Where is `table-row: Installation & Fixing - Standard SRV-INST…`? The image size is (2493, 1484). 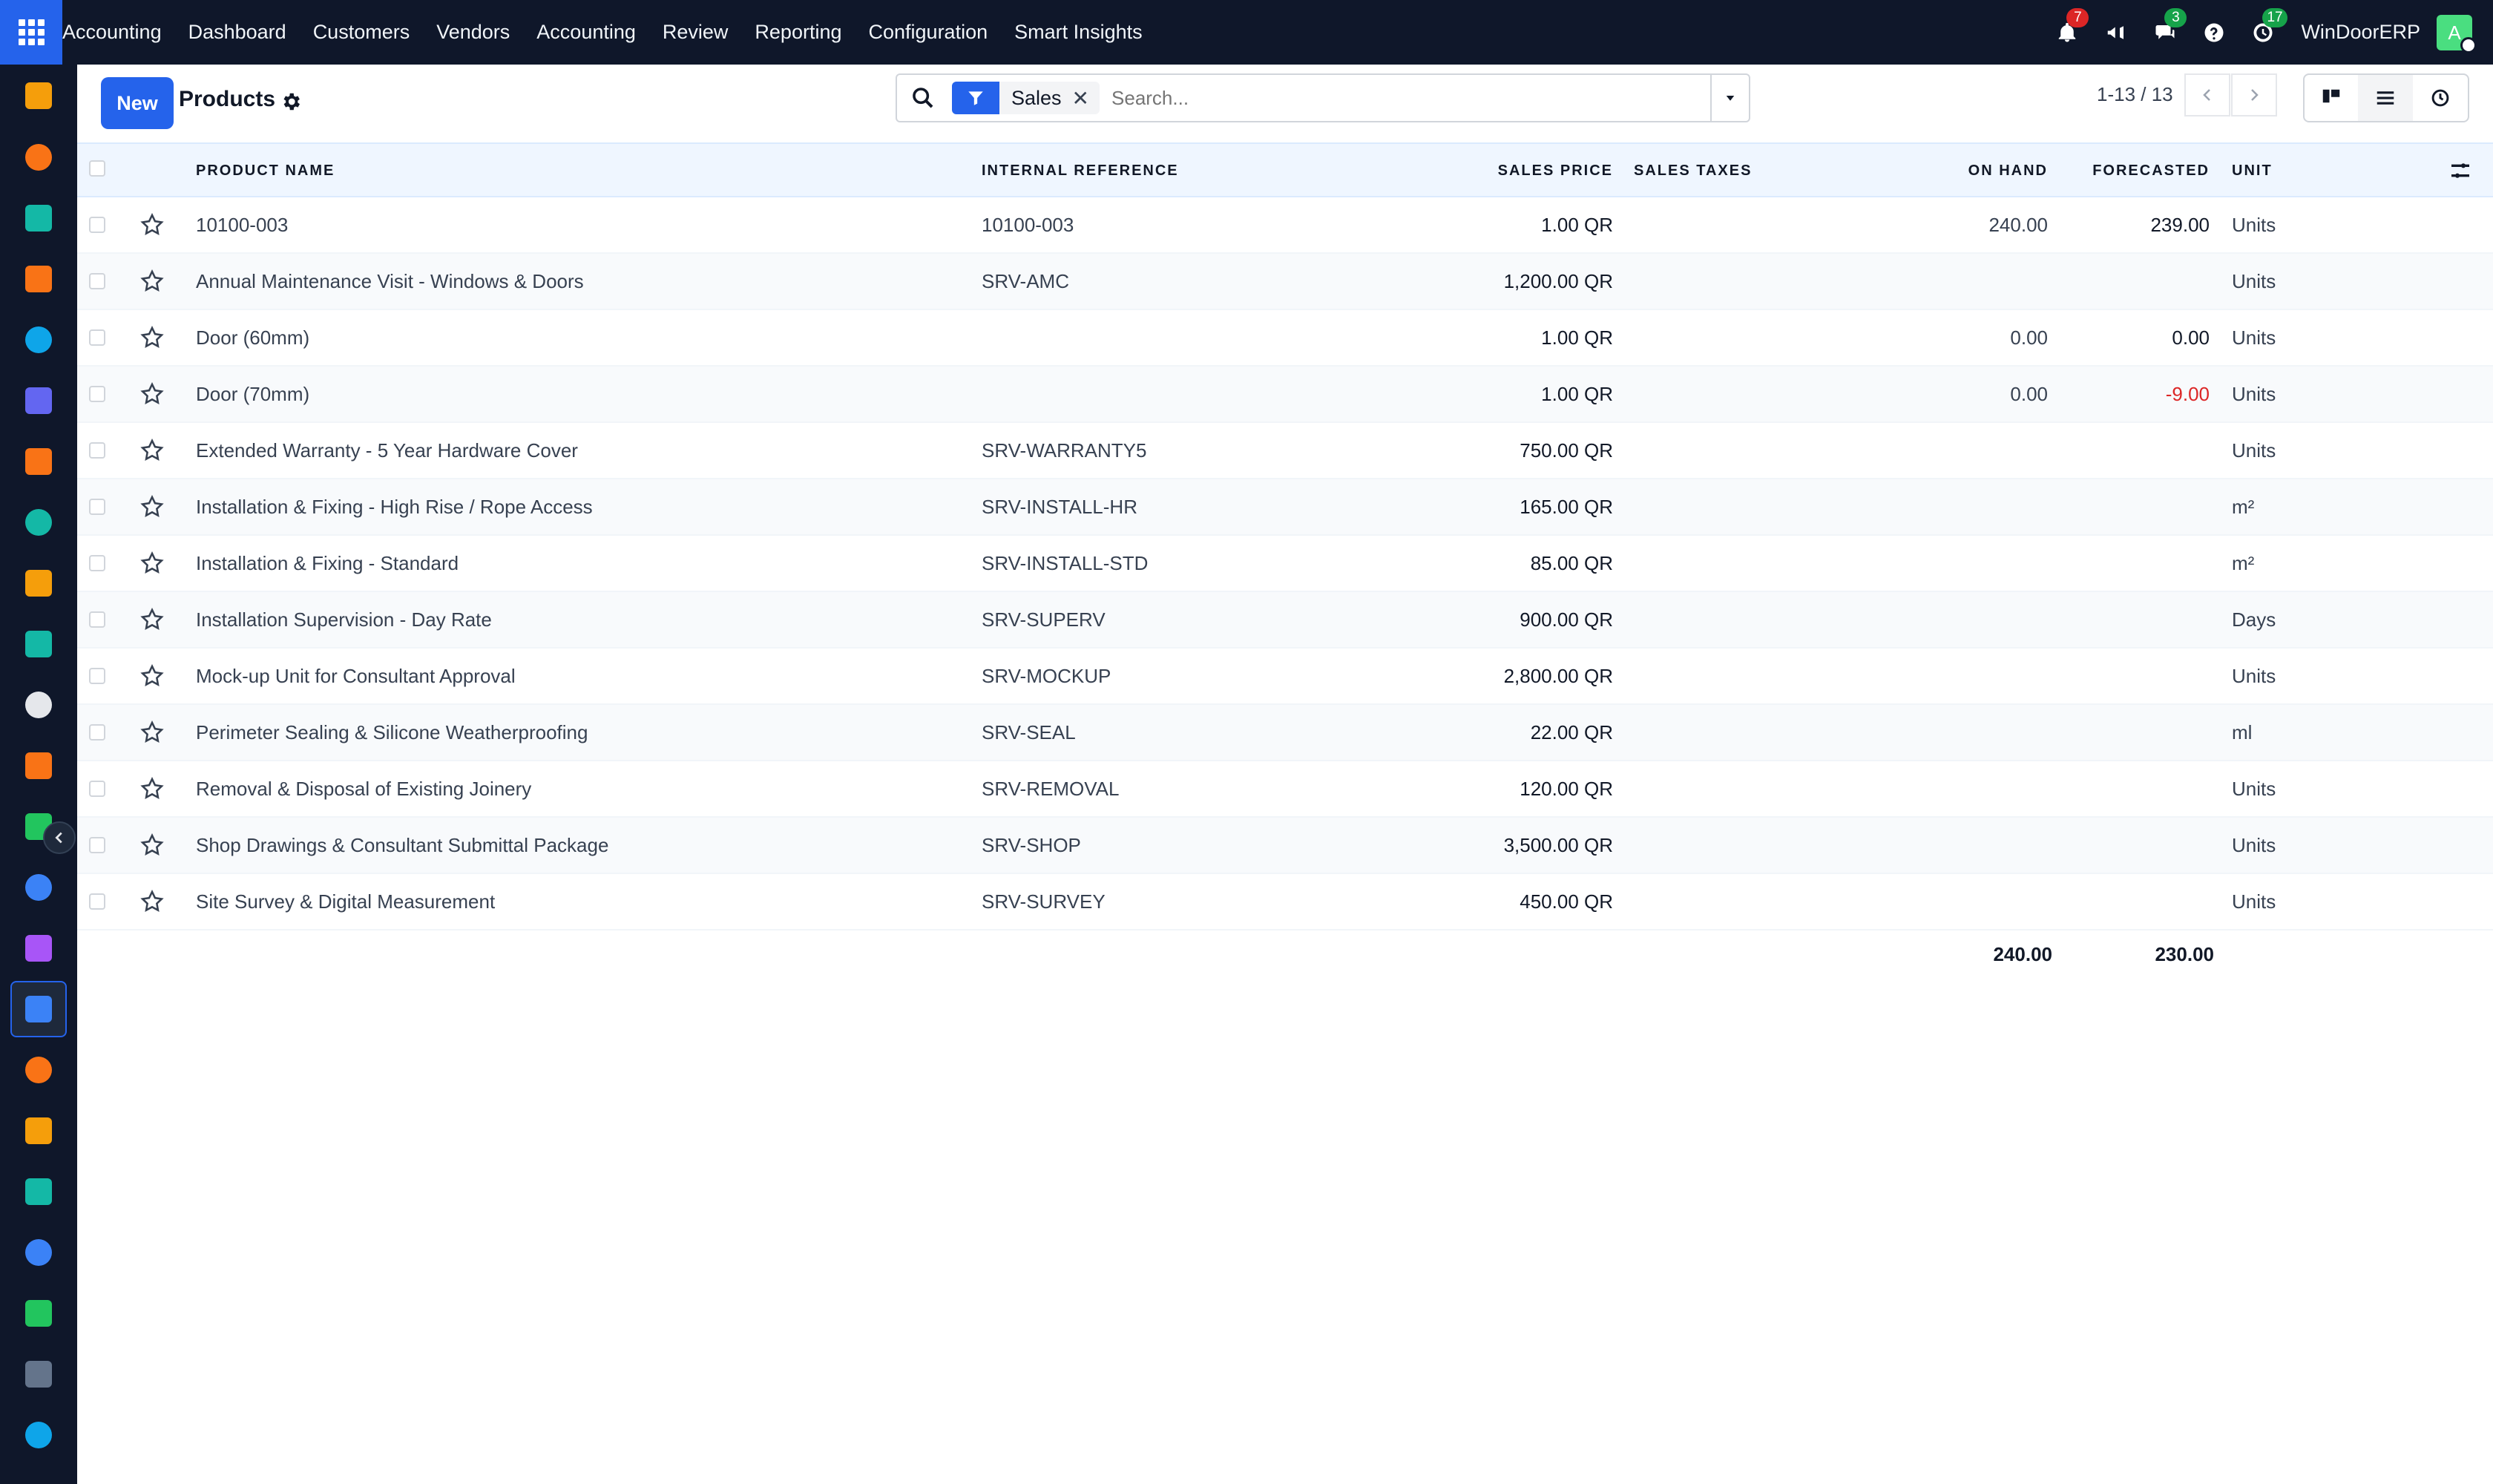 table-row: Installation & Fixing - Standard SRV-INST… is located at coordinates (1285, 564).